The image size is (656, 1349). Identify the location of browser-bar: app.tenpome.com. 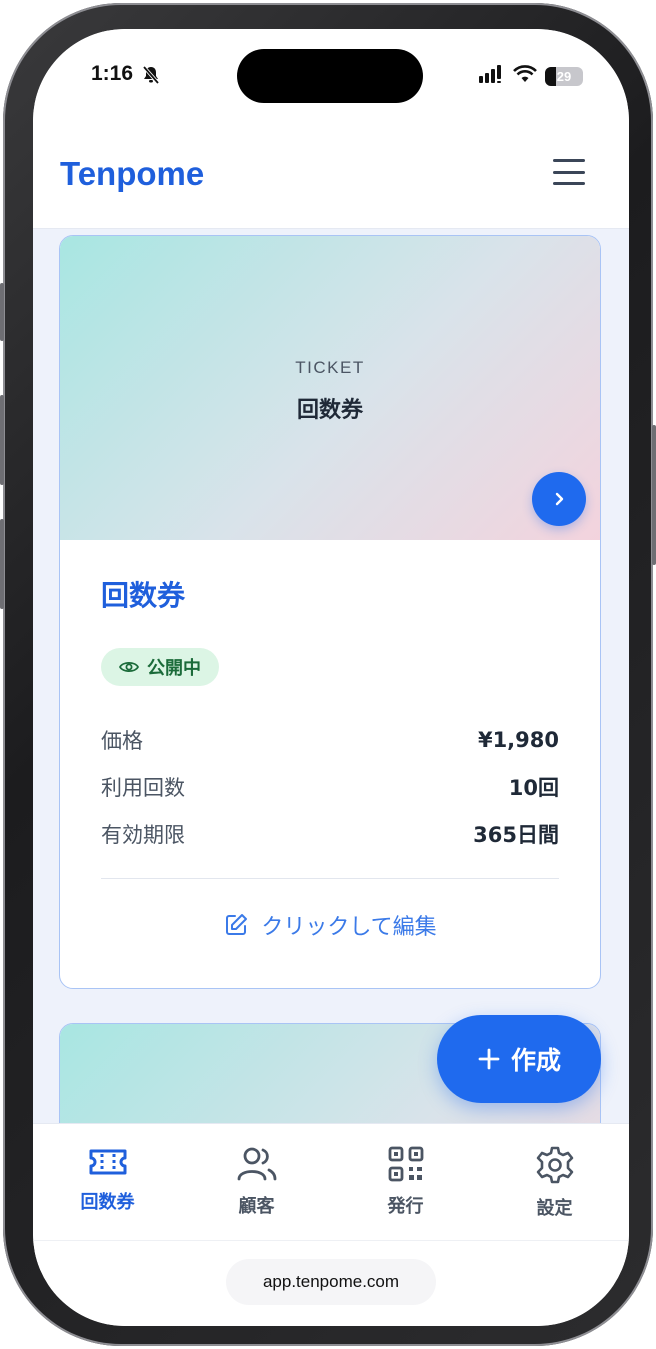
(331, 1283).